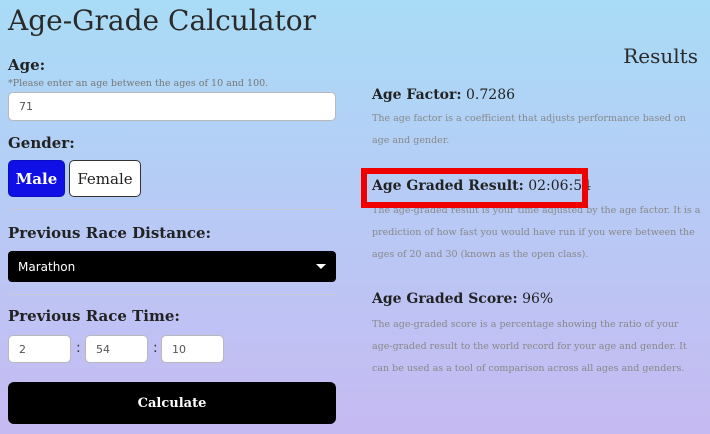  What do you see at coordinates (445, 299) in the screenshot?
I see `age-graded-score-label: Age Graded Score:` at bounding box center [445, 299].